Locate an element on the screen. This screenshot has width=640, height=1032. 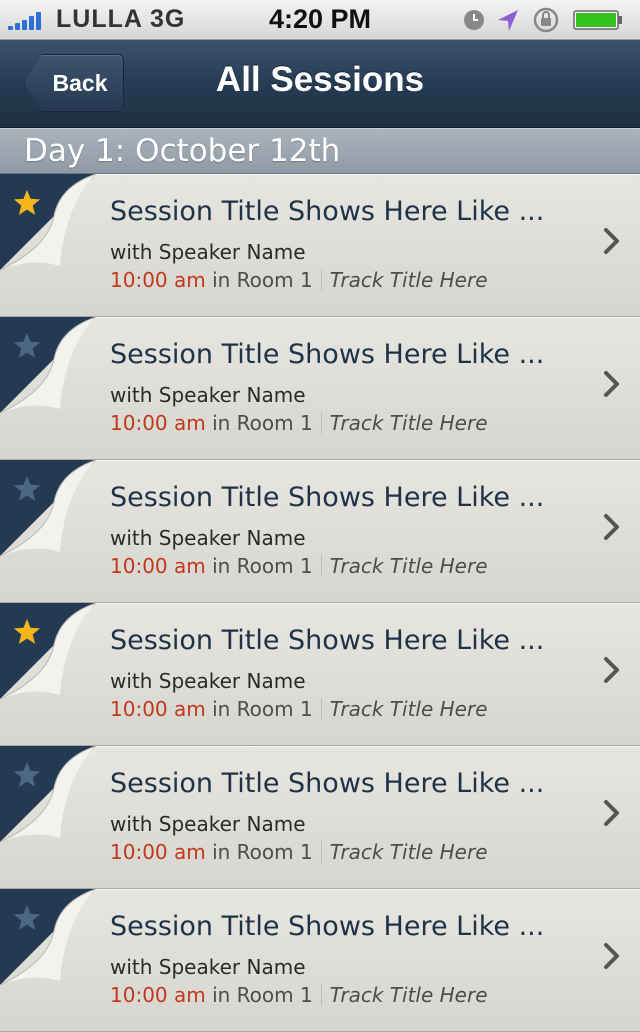
rotation-lock-icon is located at coordinates (546, 20).